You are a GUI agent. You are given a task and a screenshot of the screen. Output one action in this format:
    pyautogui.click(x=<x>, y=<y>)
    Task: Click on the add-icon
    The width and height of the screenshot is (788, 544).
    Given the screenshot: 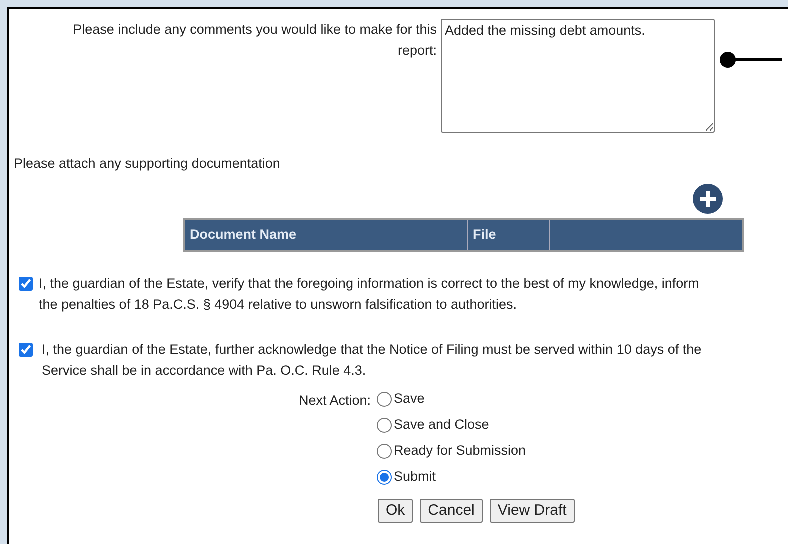 What is the action you would take?
    pyautogui.click(x=708, y=199)
    